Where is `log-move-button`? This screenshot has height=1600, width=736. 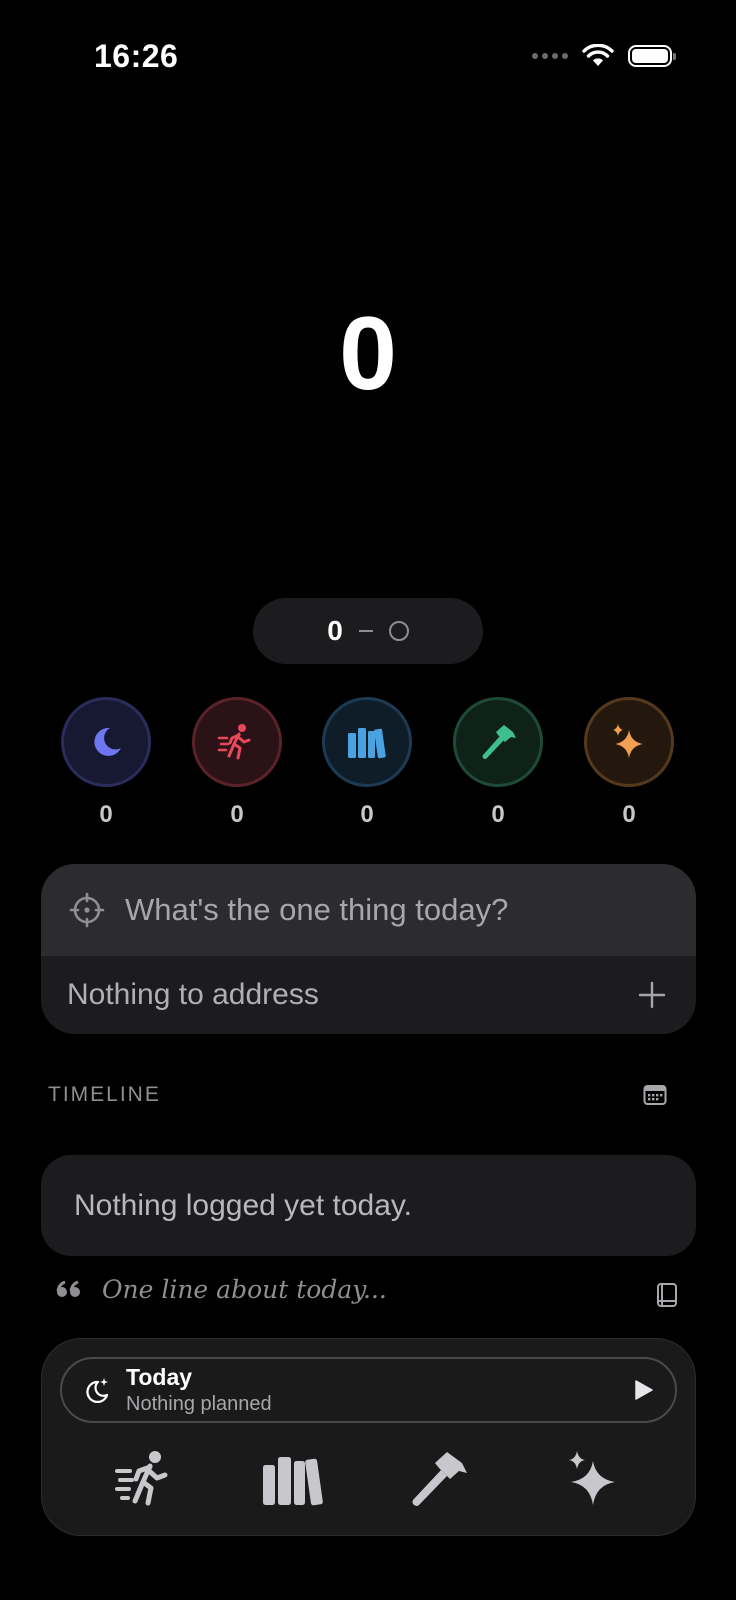 log-move-button is located at coordinates (146, 1479).